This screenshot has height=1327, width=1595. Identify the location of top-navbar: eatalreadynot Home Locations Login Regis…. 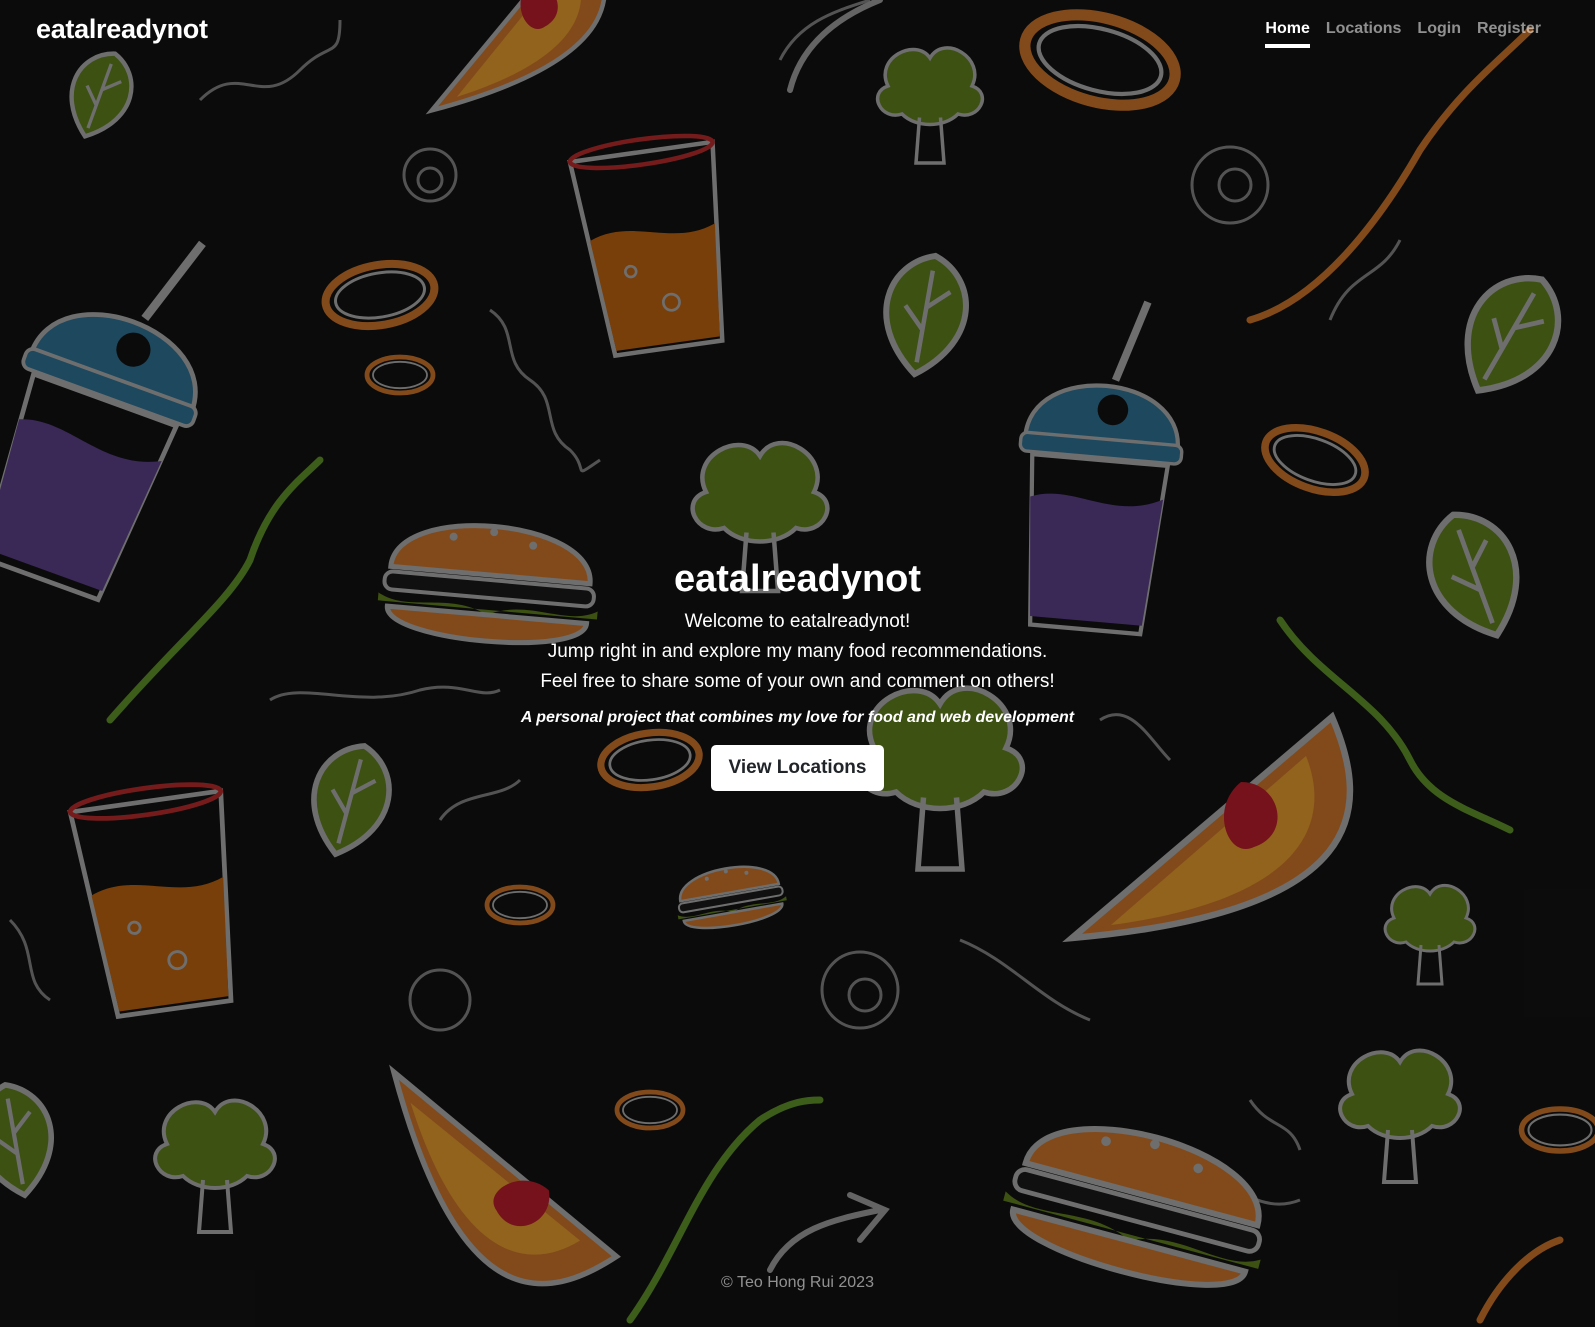
(797, 32).